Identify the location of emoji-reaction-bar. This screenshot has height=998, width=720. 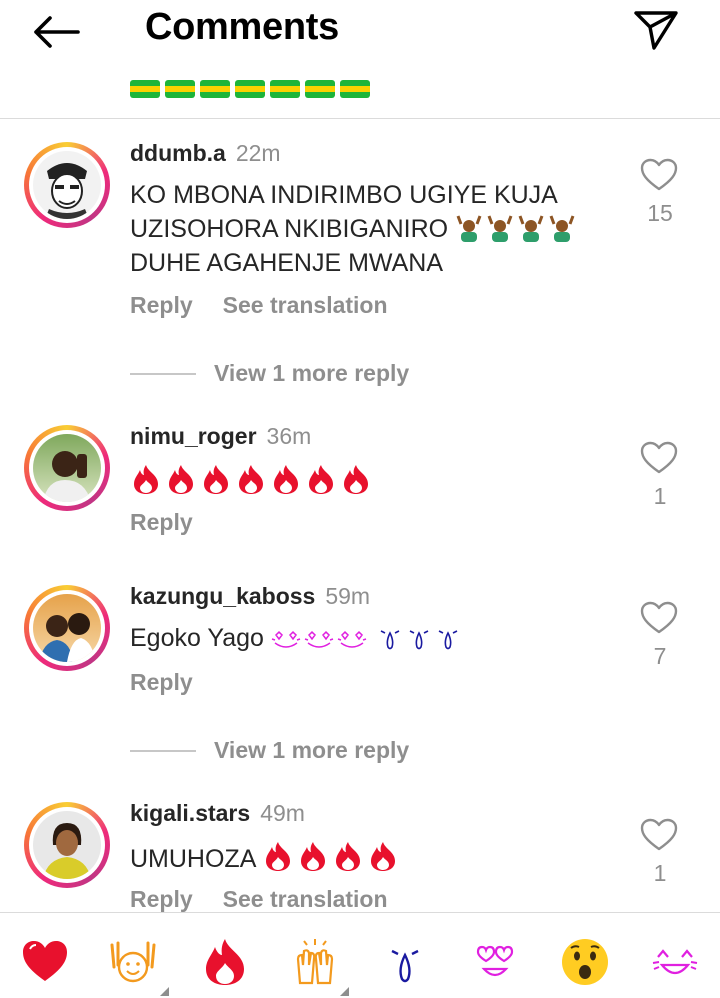
(360, 955).